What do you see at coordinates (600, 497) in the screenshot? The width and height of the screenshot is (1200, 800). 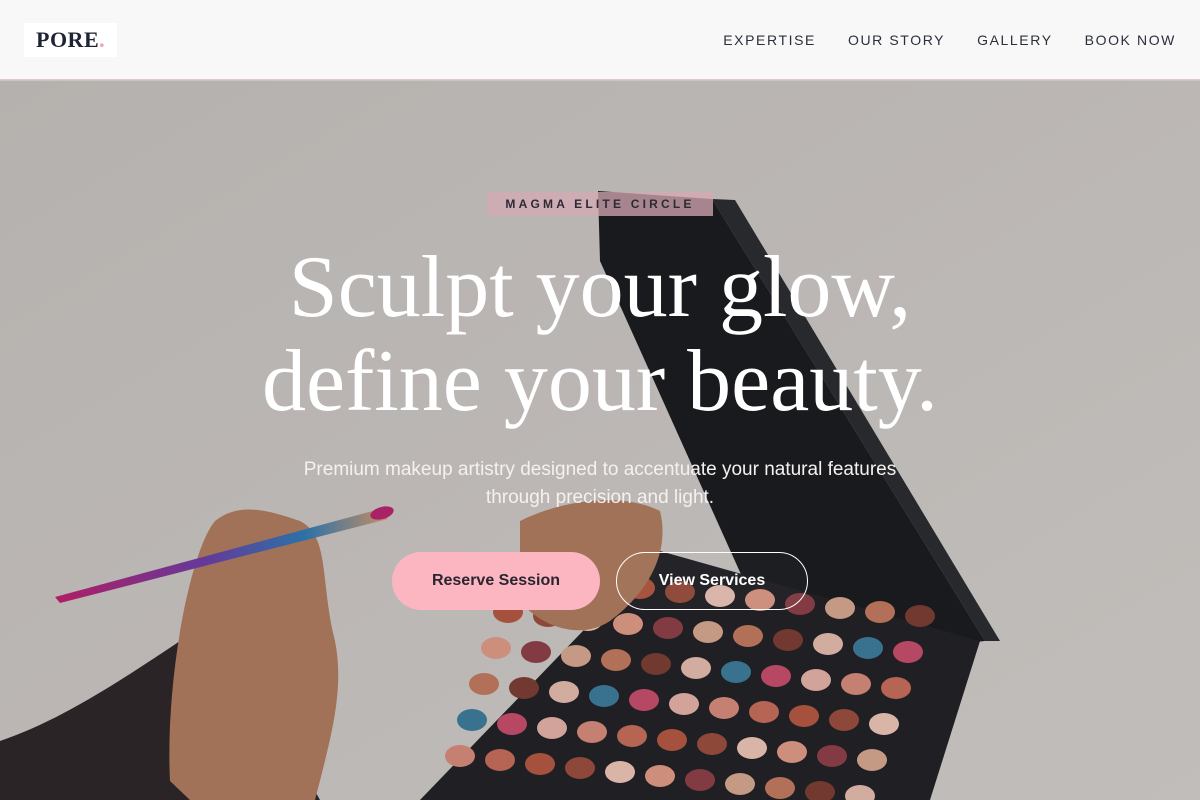 I see `subtext-line-2: through precision and light.` at bounding box center [600, 497].